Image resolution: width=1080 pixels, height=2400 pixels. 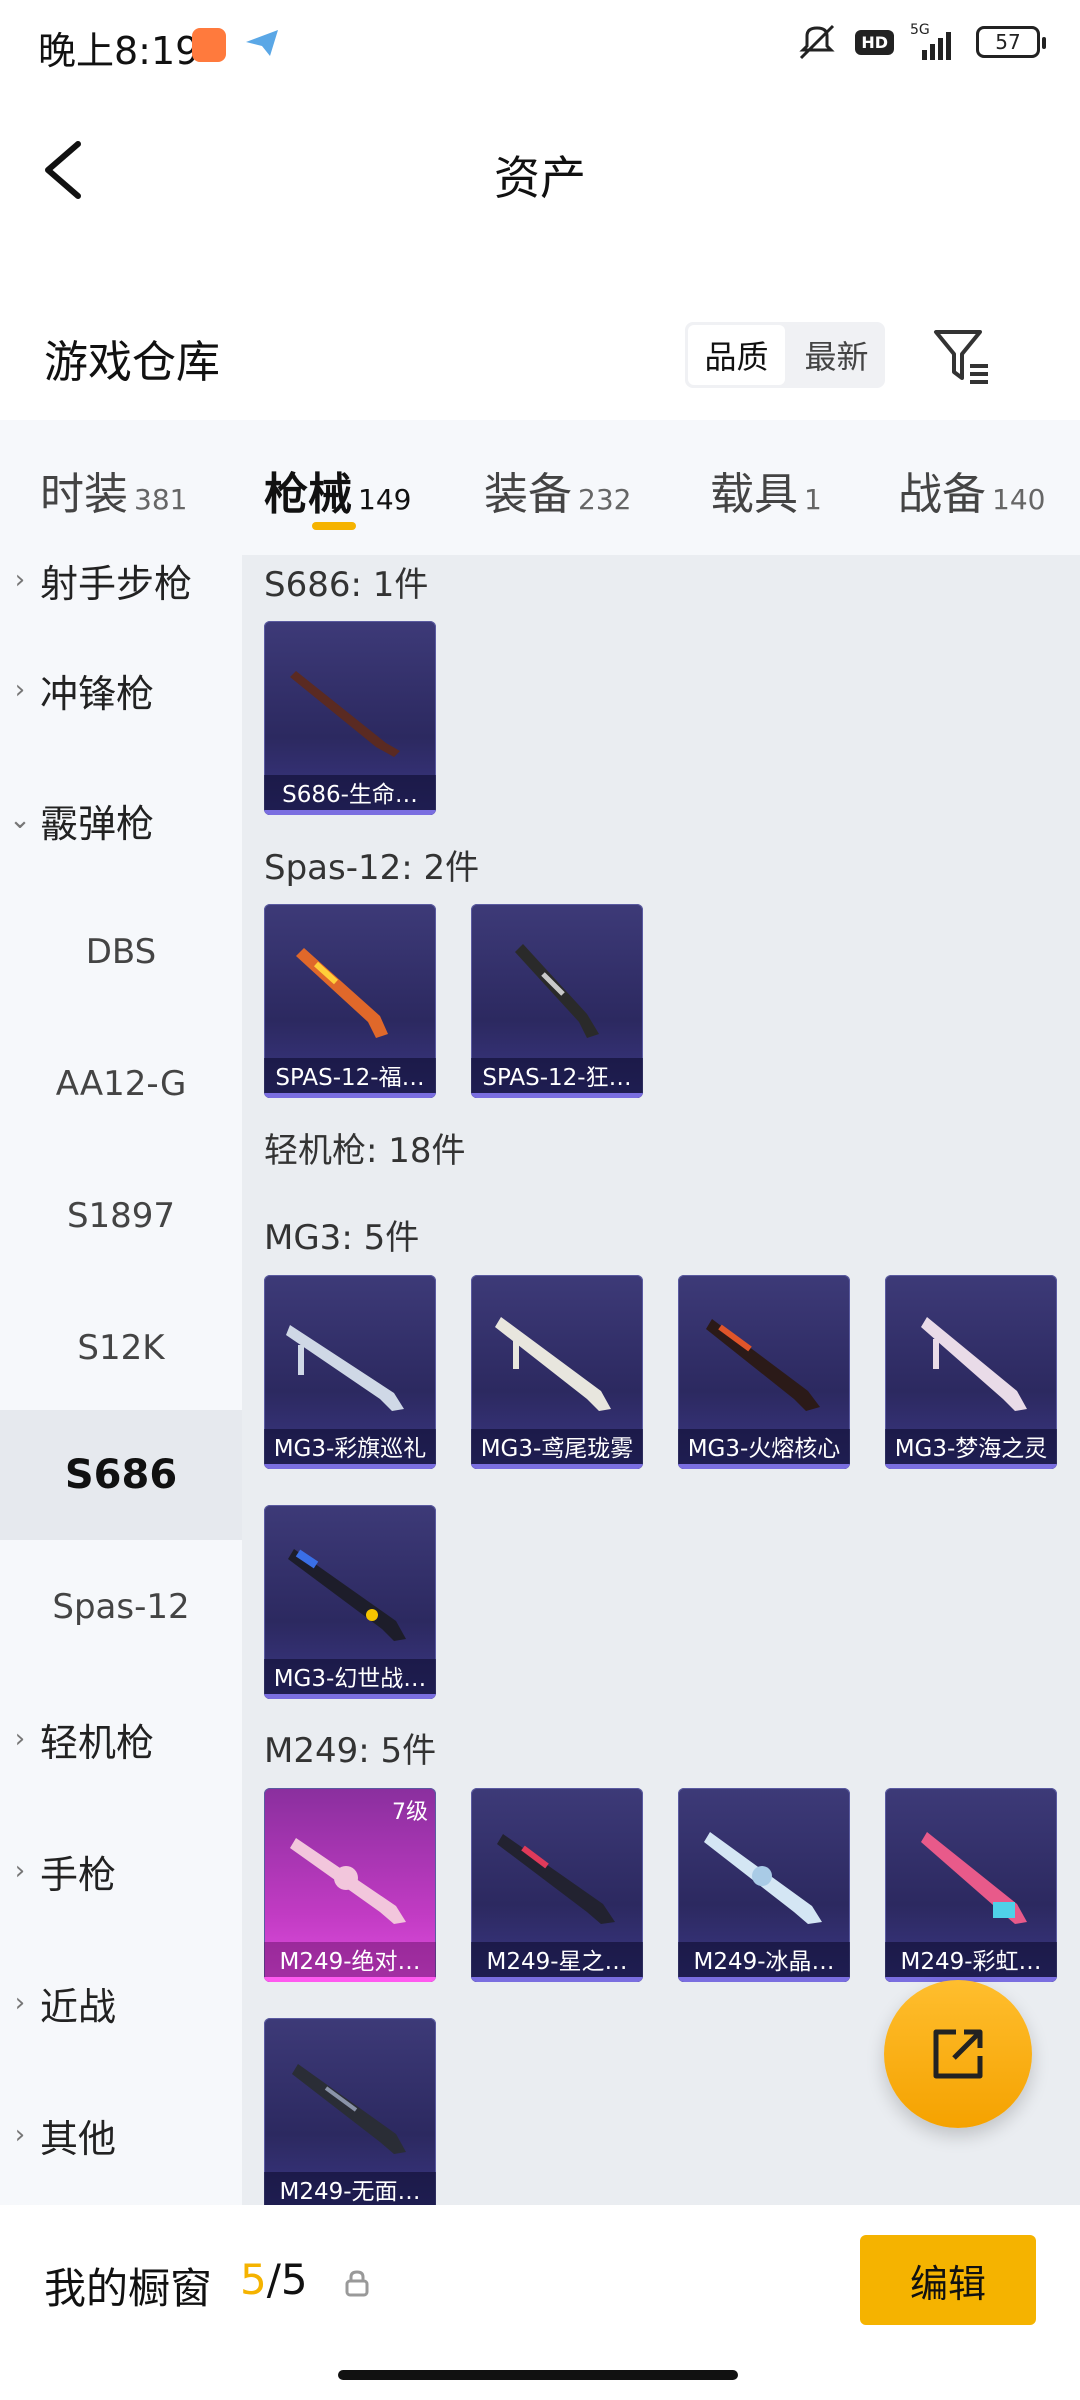 I want to click on sidebar-item-aa12g: AA12-G, so click(x=121, y=1084).